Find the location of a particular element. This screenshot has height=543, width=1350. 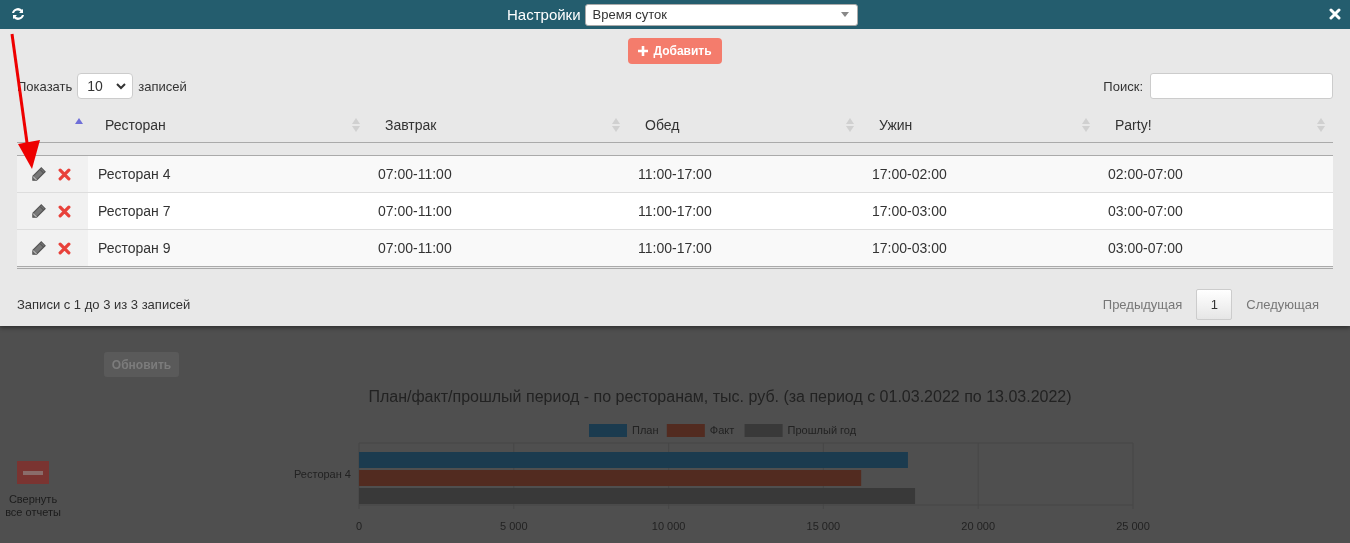

table-cell: Ресторан 9 is located at coordinates (134, 248).